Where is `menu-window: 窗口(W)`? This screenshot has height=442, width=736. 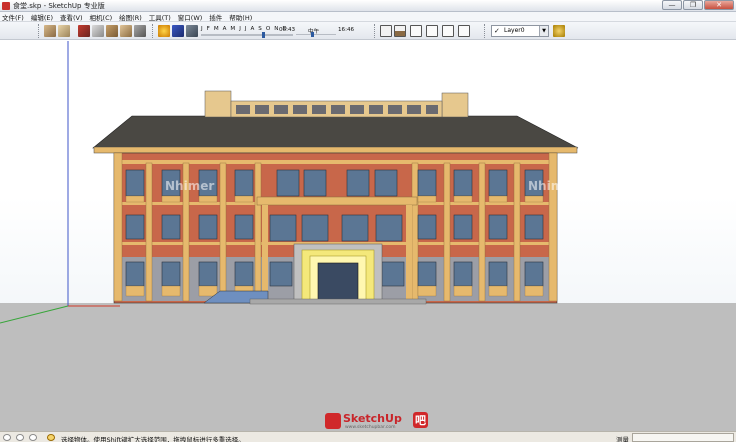 menu-window: 窗口(W) is located at coordinates (190, 17).